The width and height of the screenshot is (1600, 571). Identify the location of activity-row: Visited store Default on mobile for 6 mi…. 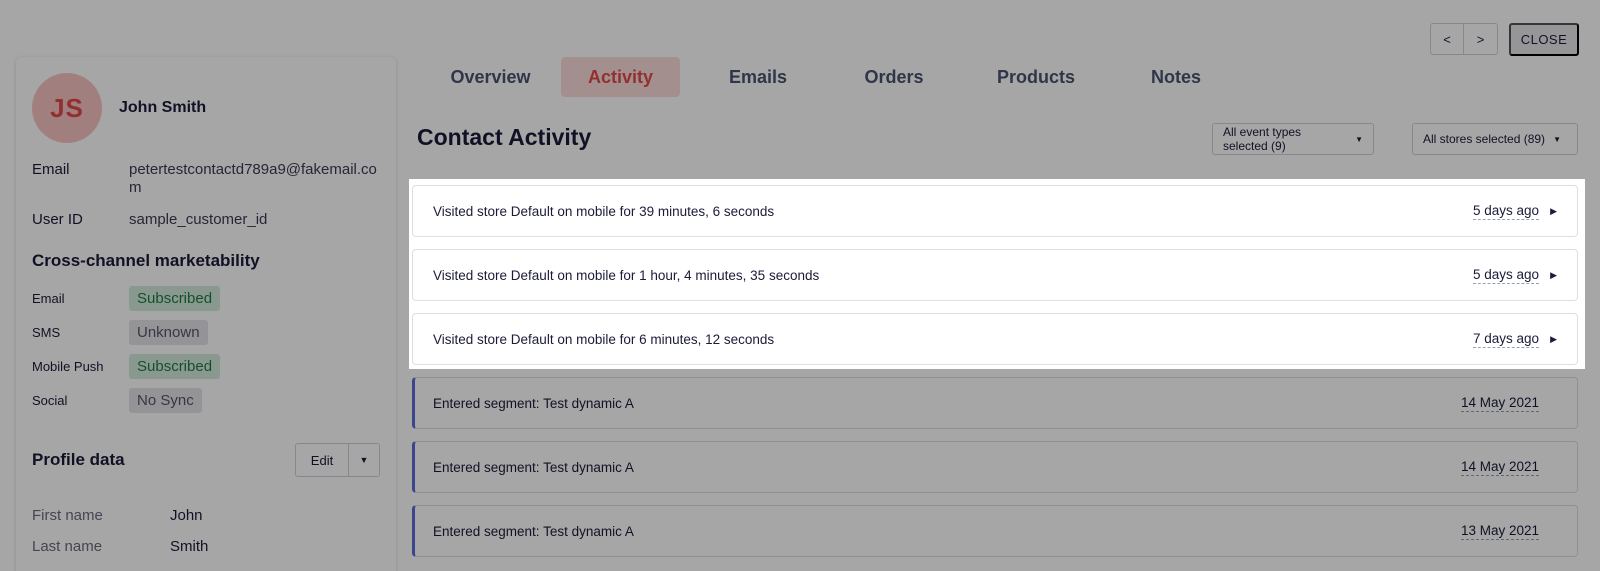
(995, 339).